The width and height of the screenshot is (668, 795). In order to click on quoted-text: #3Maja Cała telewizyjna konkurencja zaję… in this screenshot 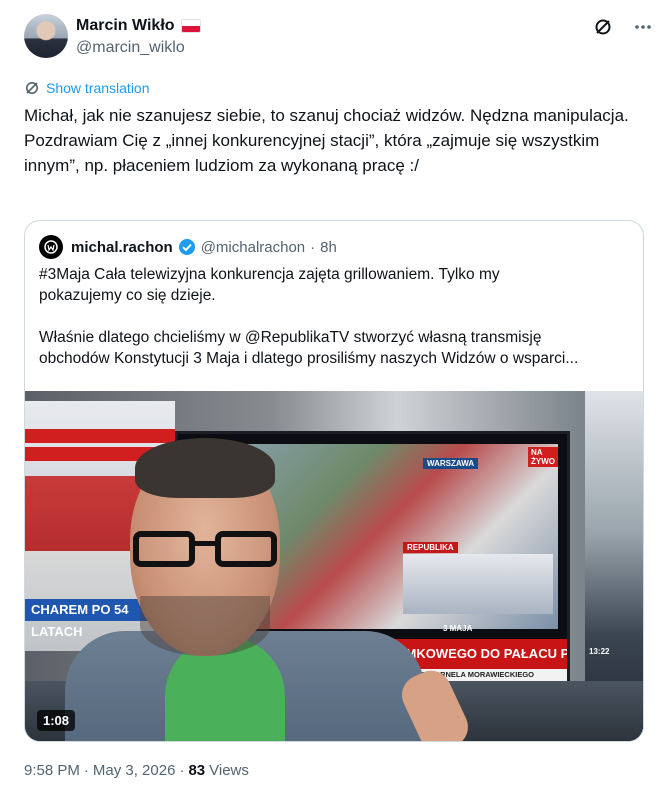, I will do `click(335, 316)`.